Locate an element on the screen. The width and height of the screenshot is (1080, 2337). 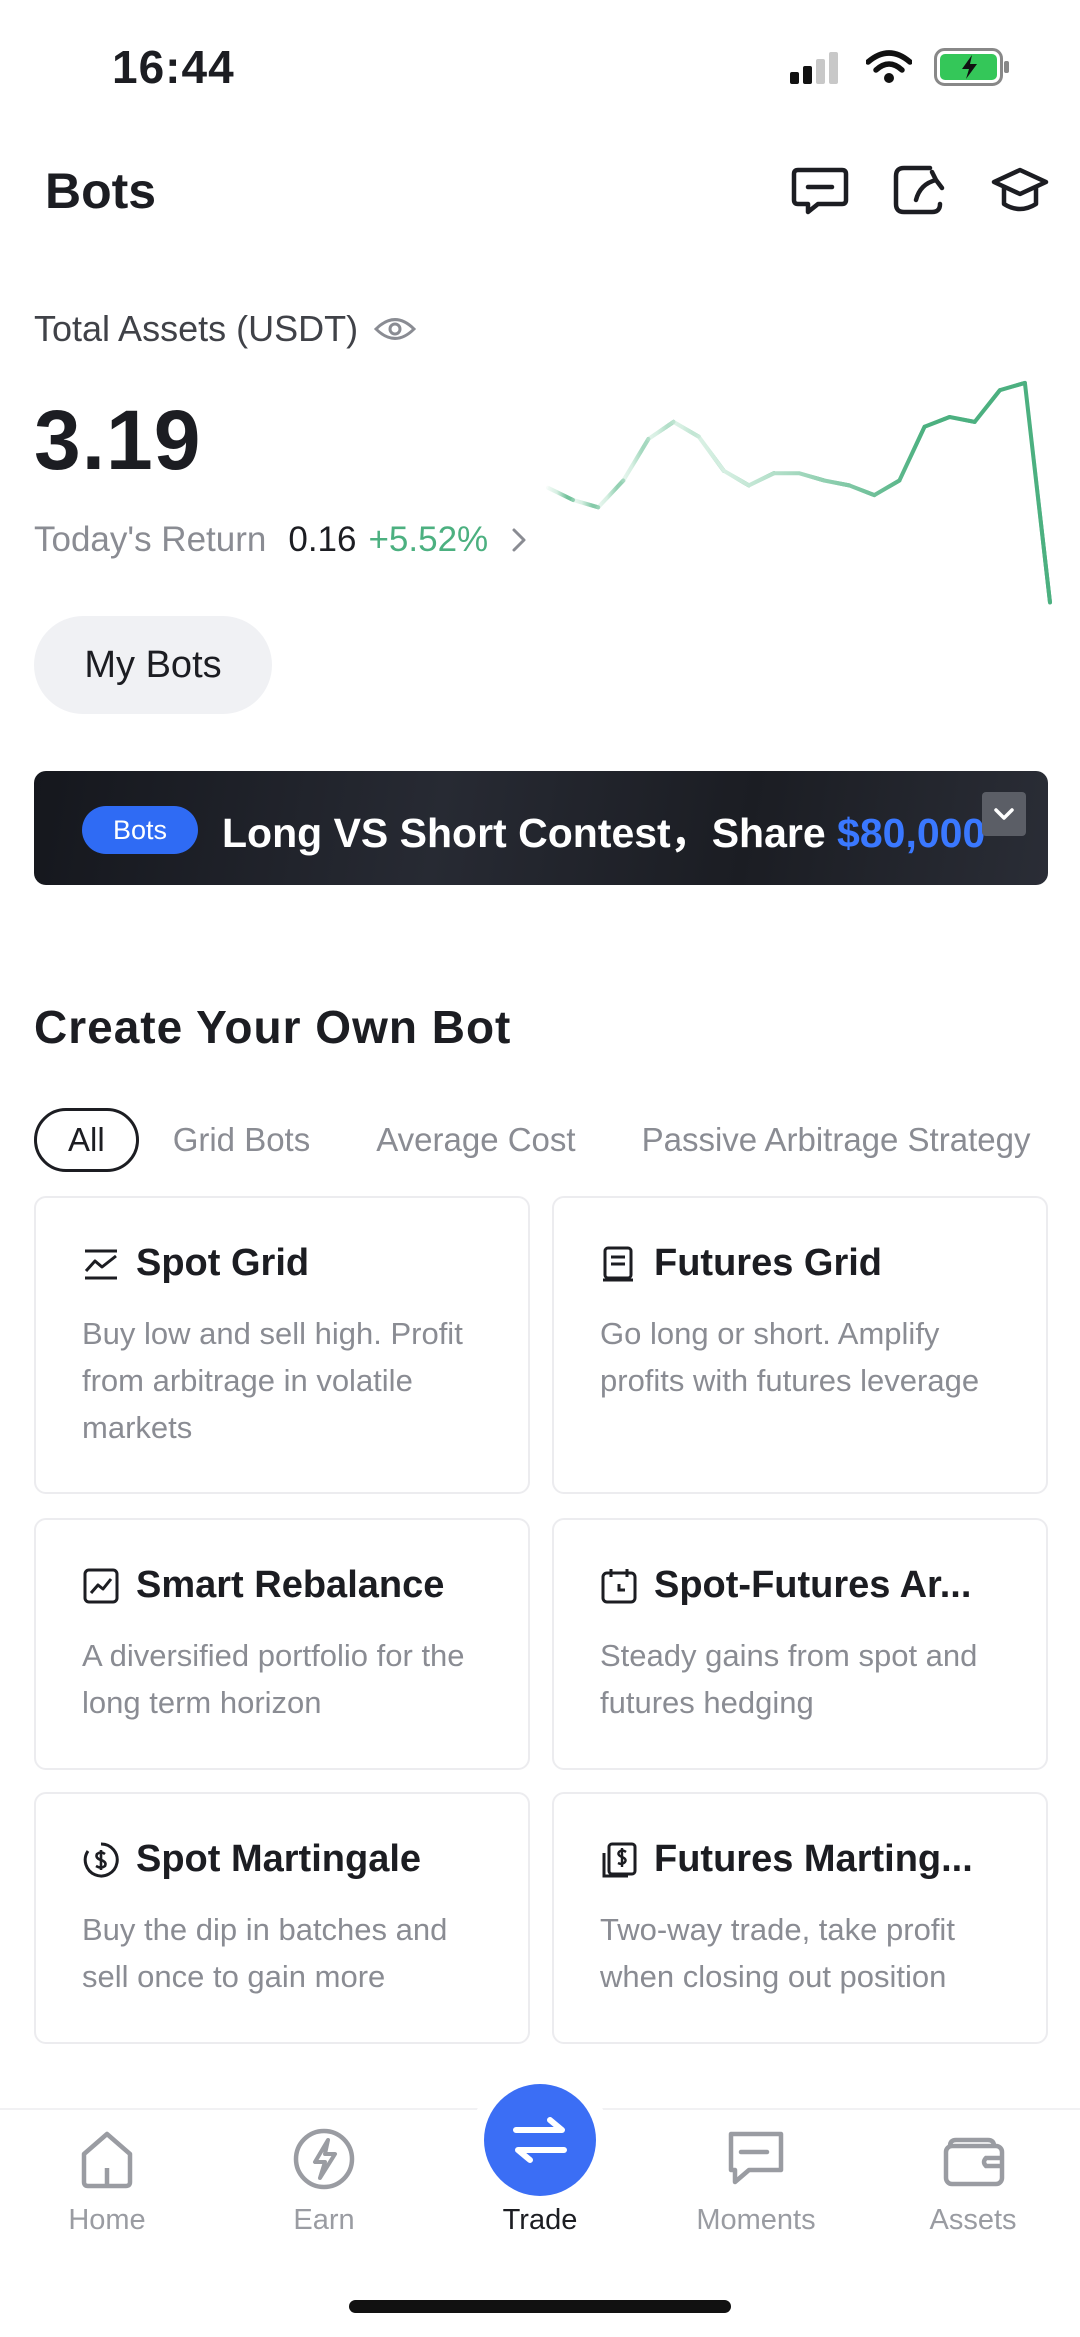
contest-banner: Bots Long VS Short Contest，Share $80,000 is located at coordinates (541, 828).